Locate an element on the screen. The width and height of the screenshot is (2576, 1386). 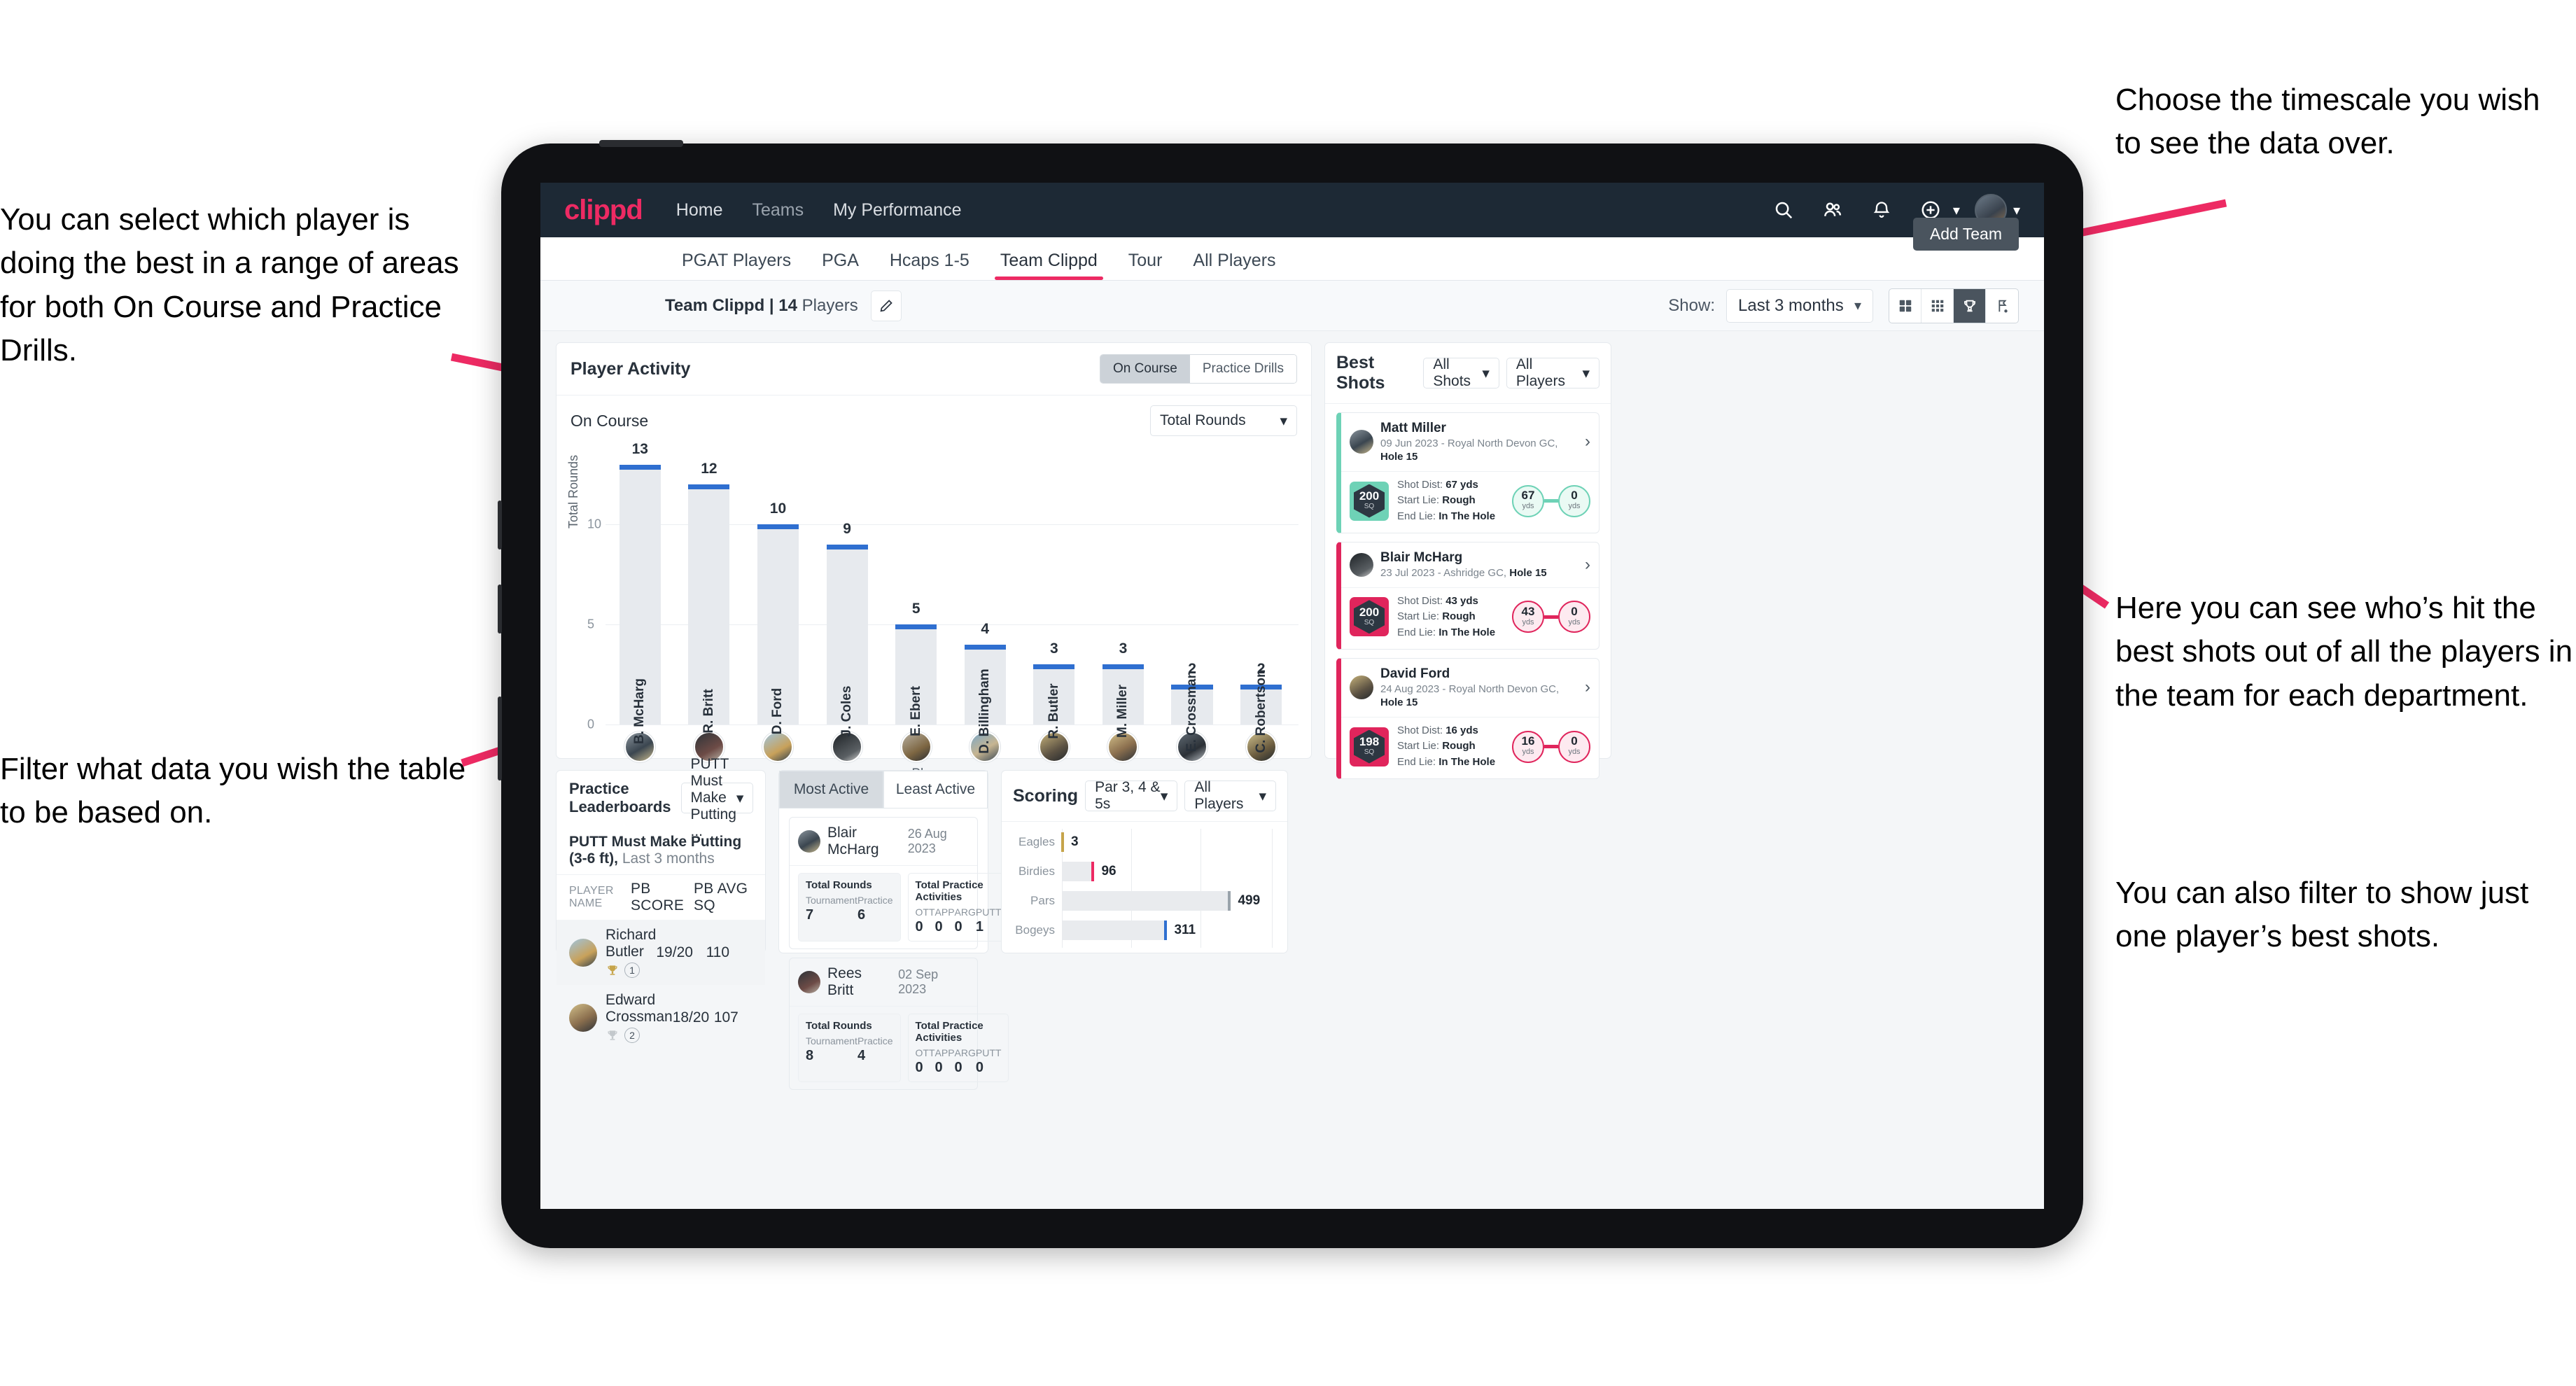
practice-key: OTT is located at coordinates (925, 1052).